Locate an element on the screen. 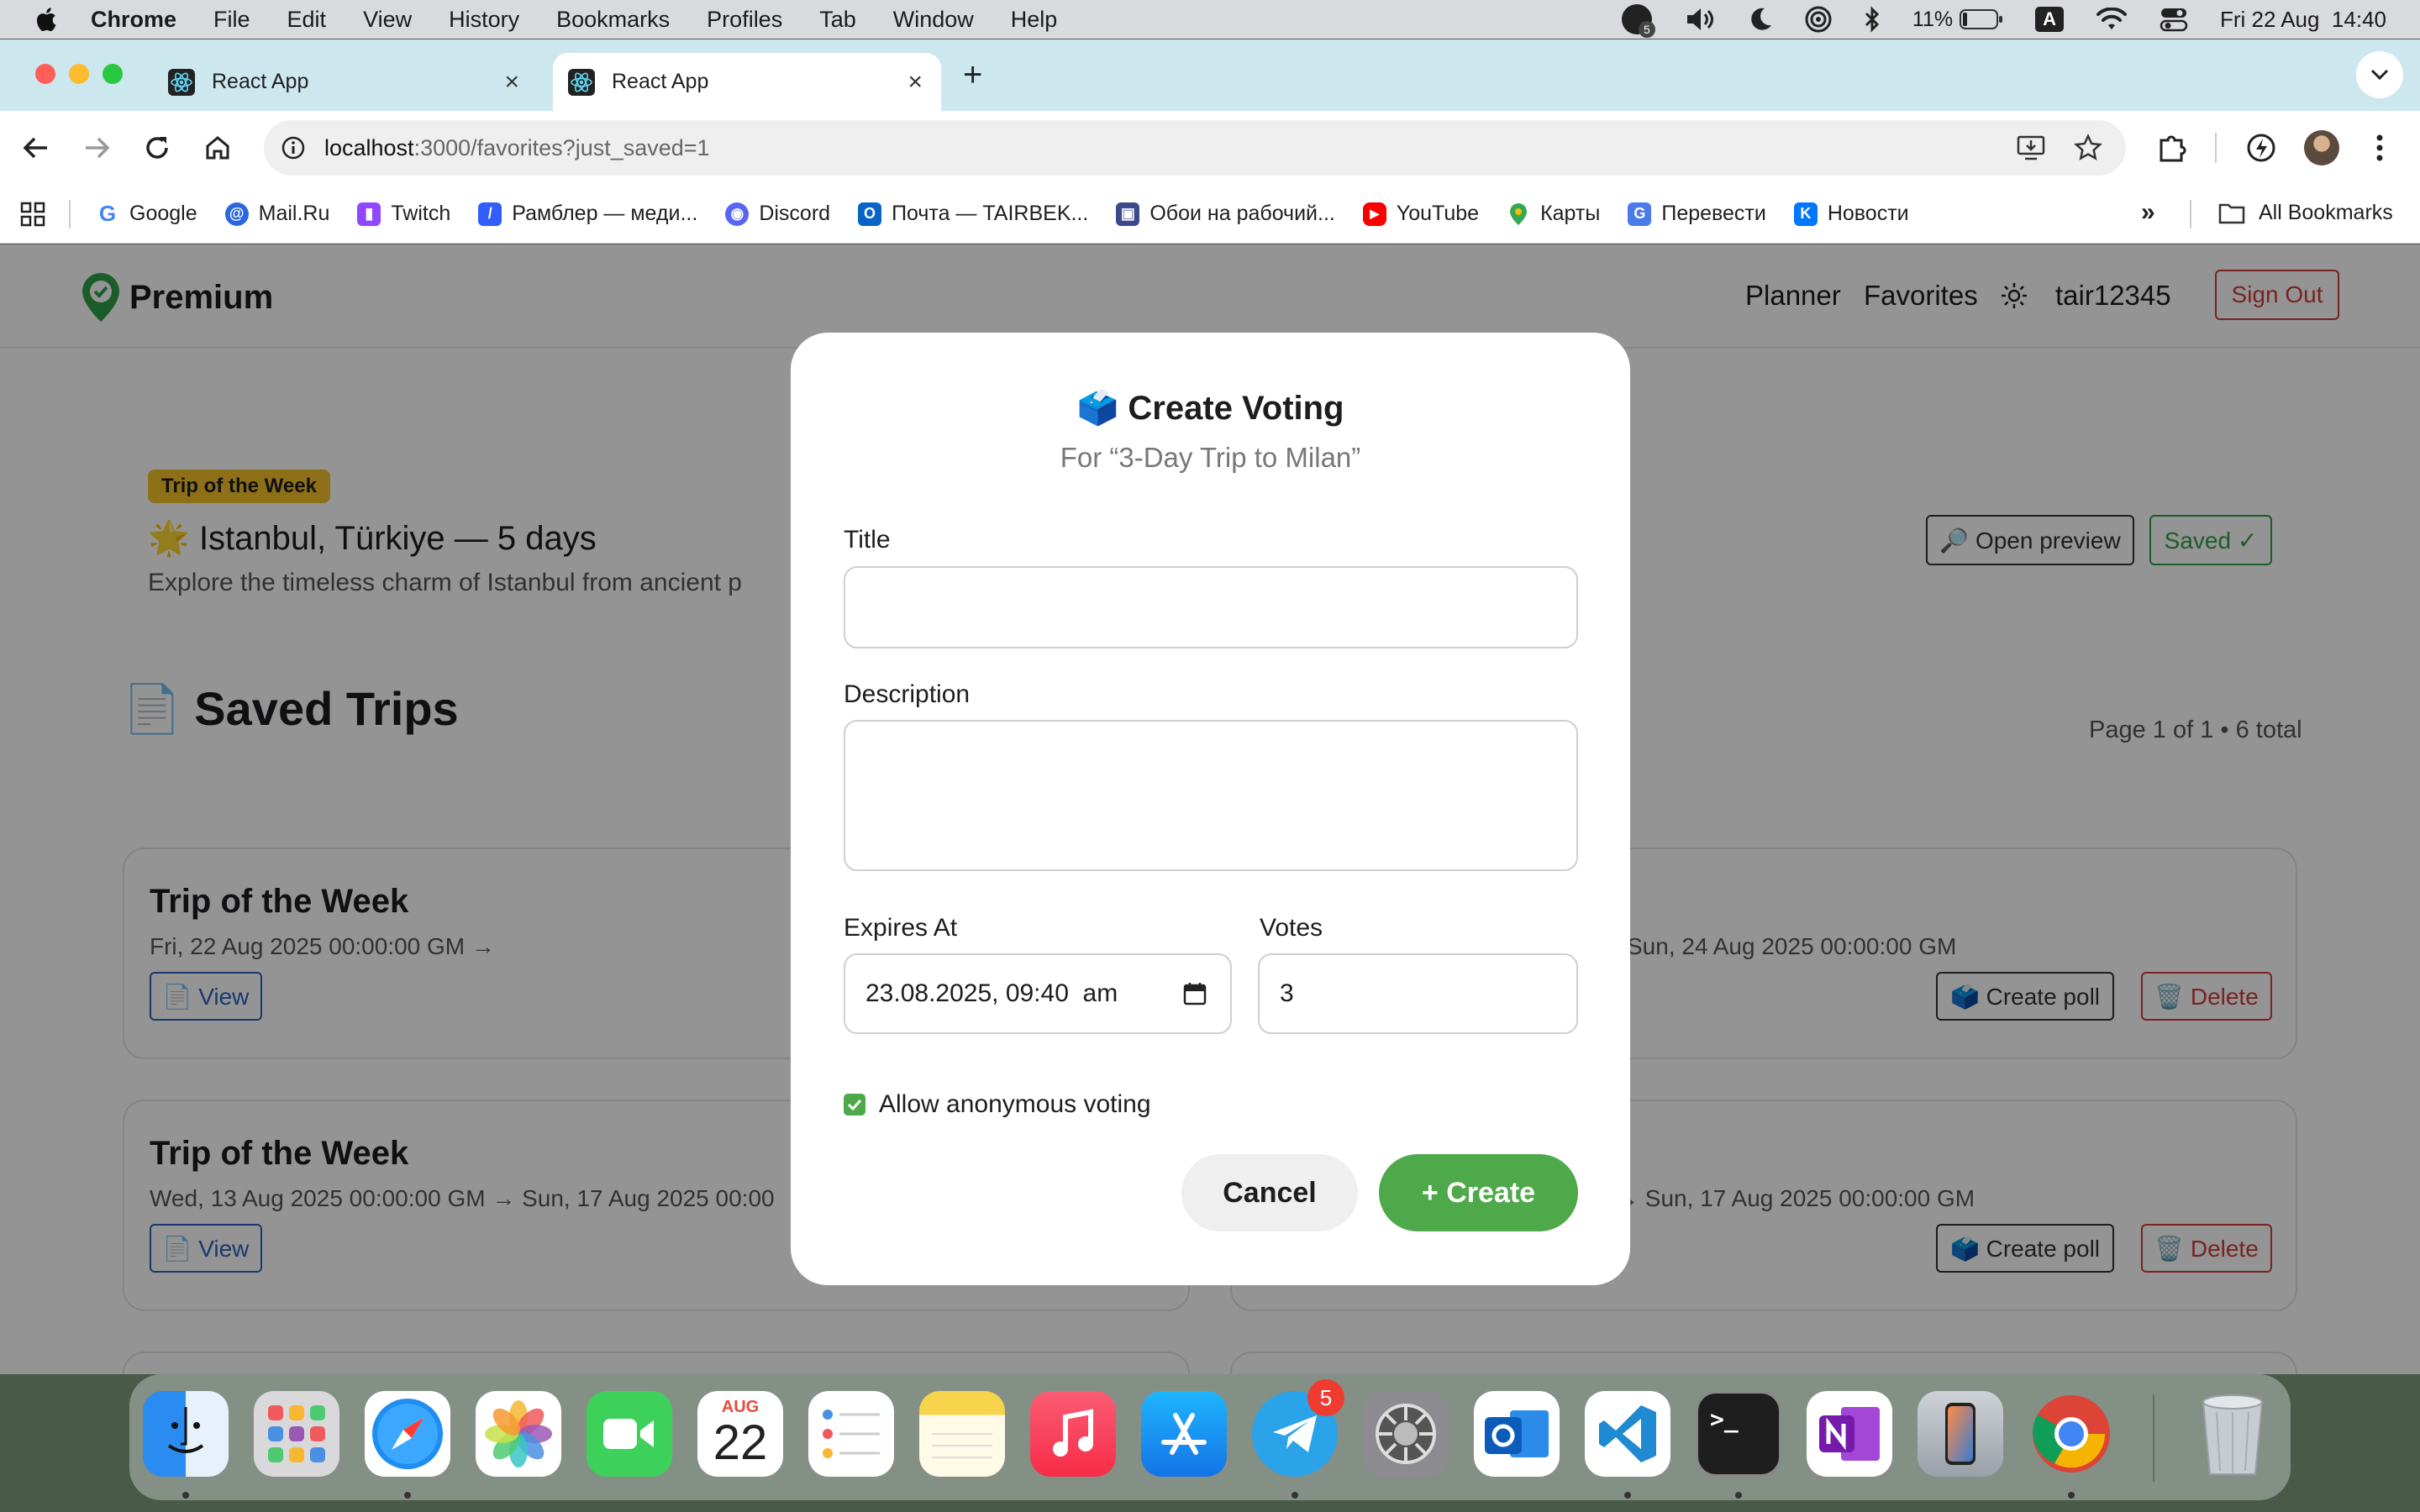 The height and width of the screenshot is (1512, 2420). anonymous-voting-option: Allow anonymous voting is located at coordinates (997, 1104).